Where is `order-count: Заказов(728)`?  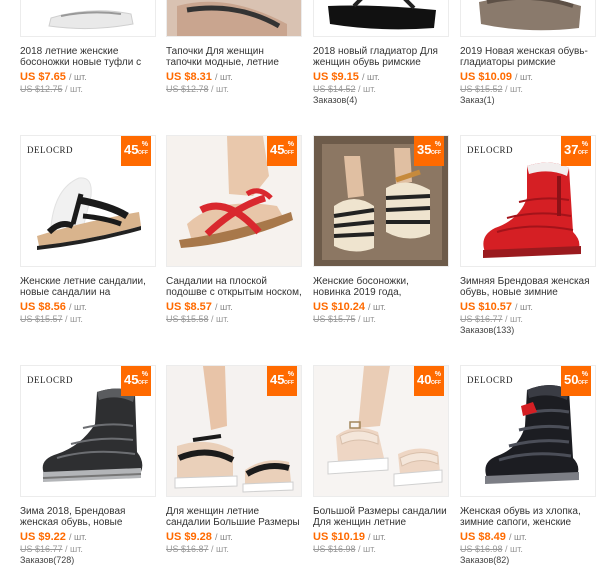 order-count: Заказов(728) is located at coordinates (47, 560).